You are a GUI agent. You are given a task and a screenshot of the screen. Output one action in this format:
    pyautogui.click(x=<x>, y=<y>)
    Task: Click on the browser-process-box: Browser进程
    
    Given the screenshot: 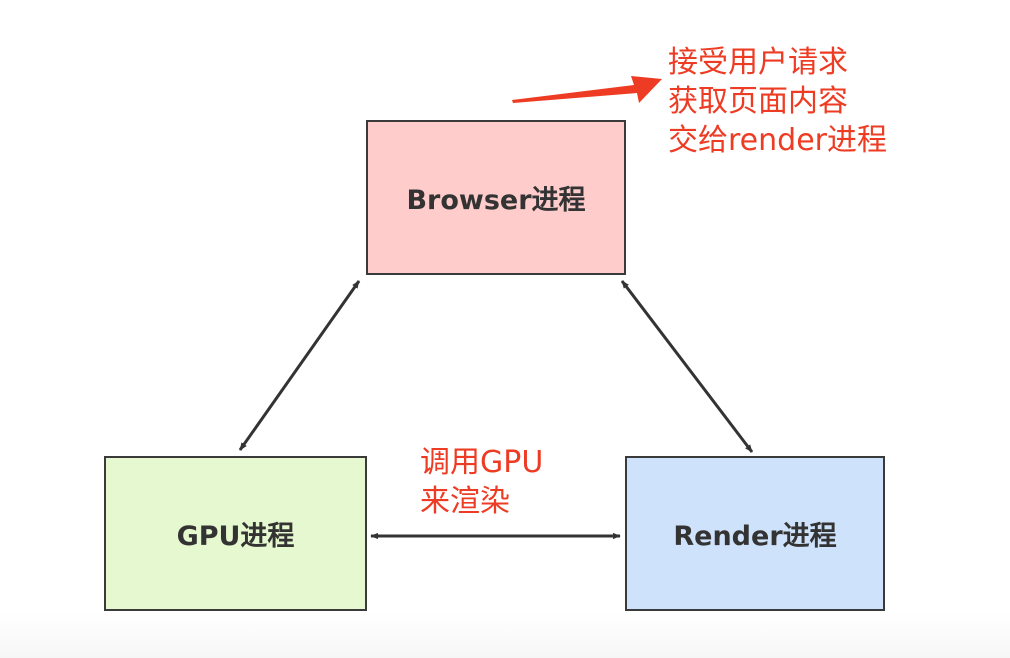 What is the action you would take?
    pyautogui.click(x=496, y=197)
    